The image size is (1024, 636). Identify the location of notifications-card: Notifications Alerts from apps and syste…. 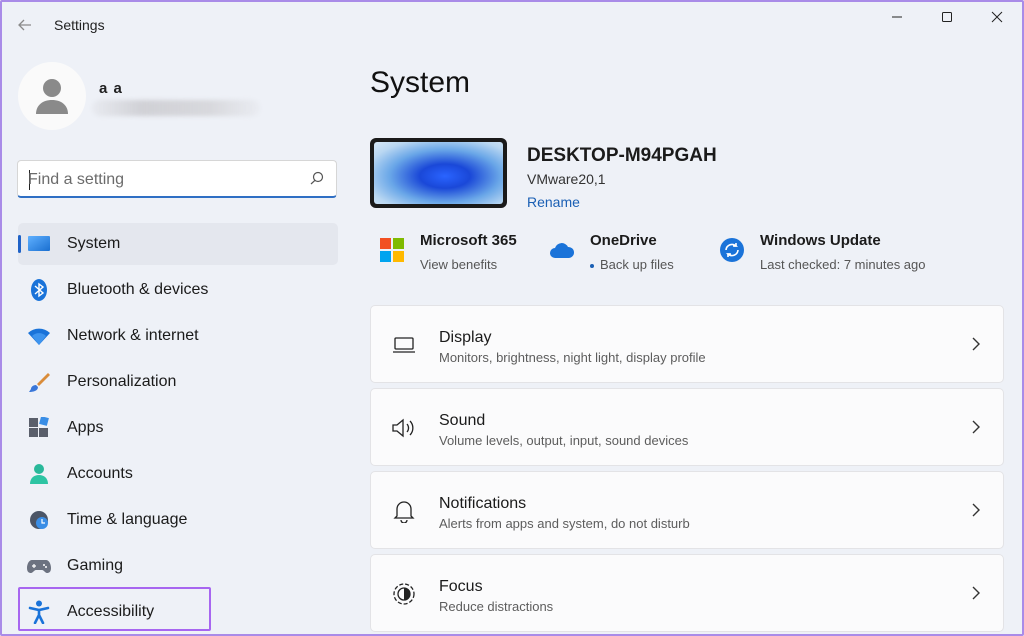
(687, 510).